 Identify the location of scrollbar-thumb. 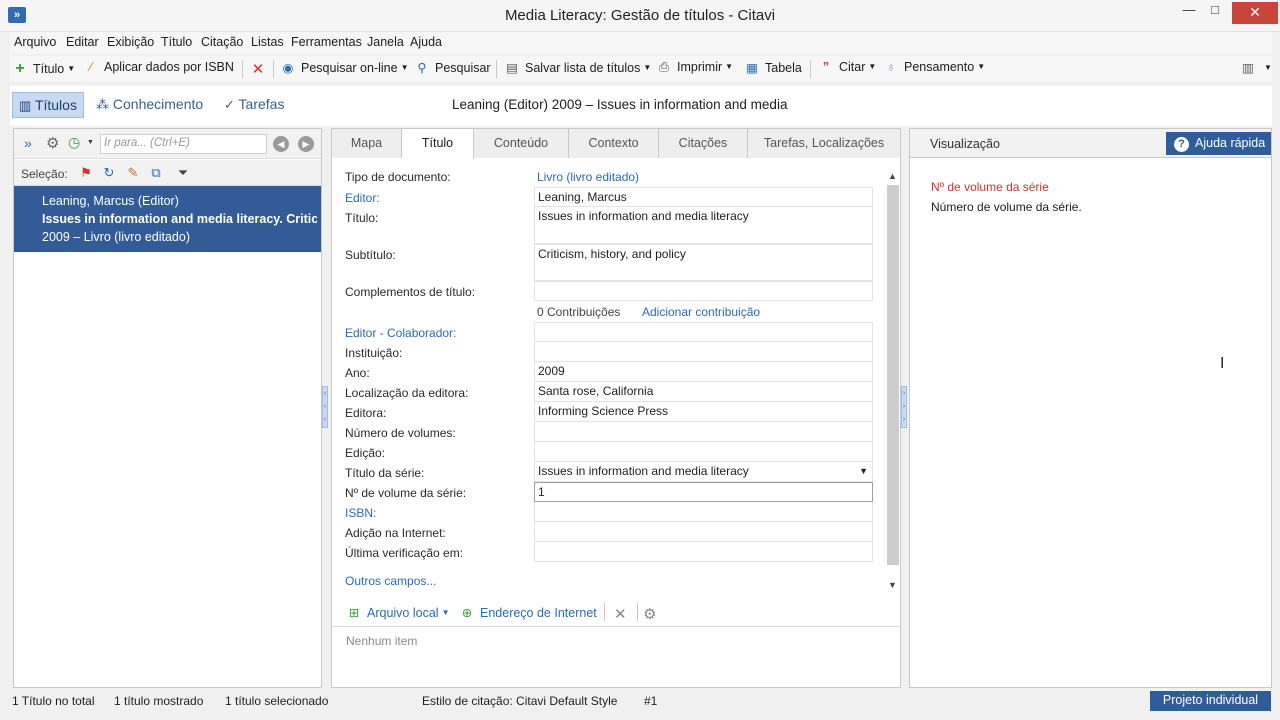
(893, 375).